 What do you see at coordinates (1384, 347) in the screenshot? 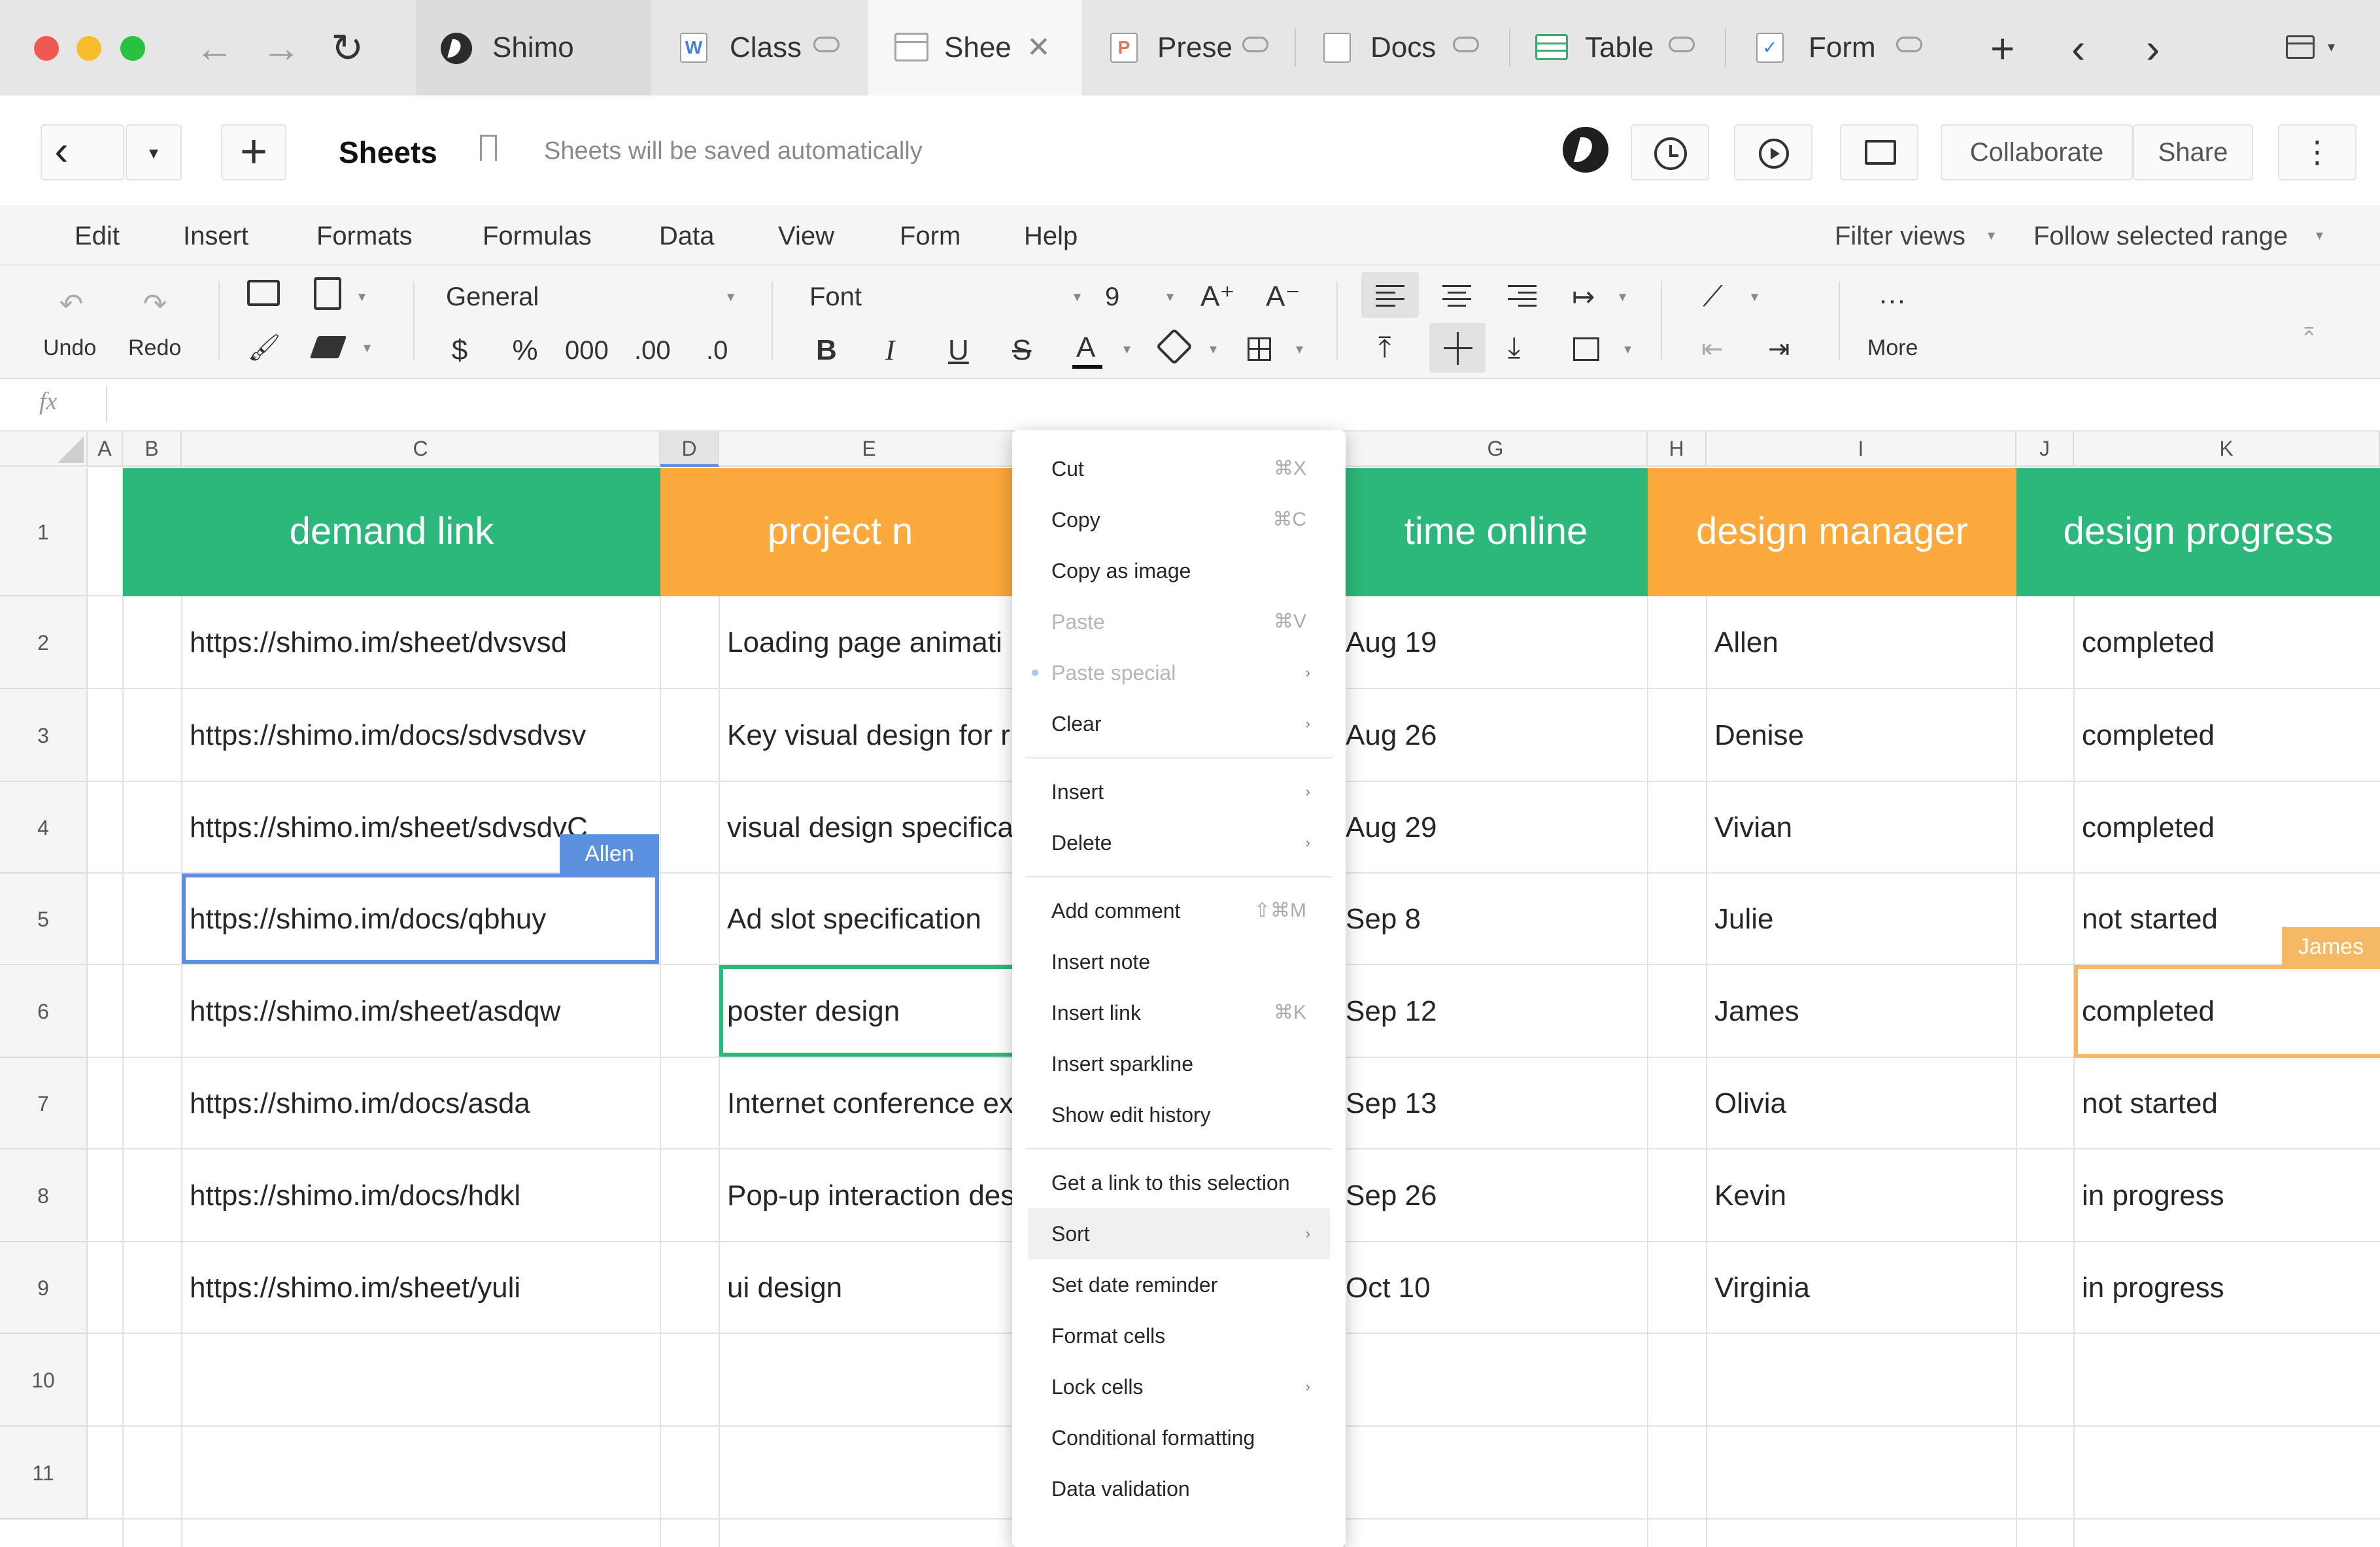
I see `align-top-icon: ⤒` at bounding box center [1384, 347].